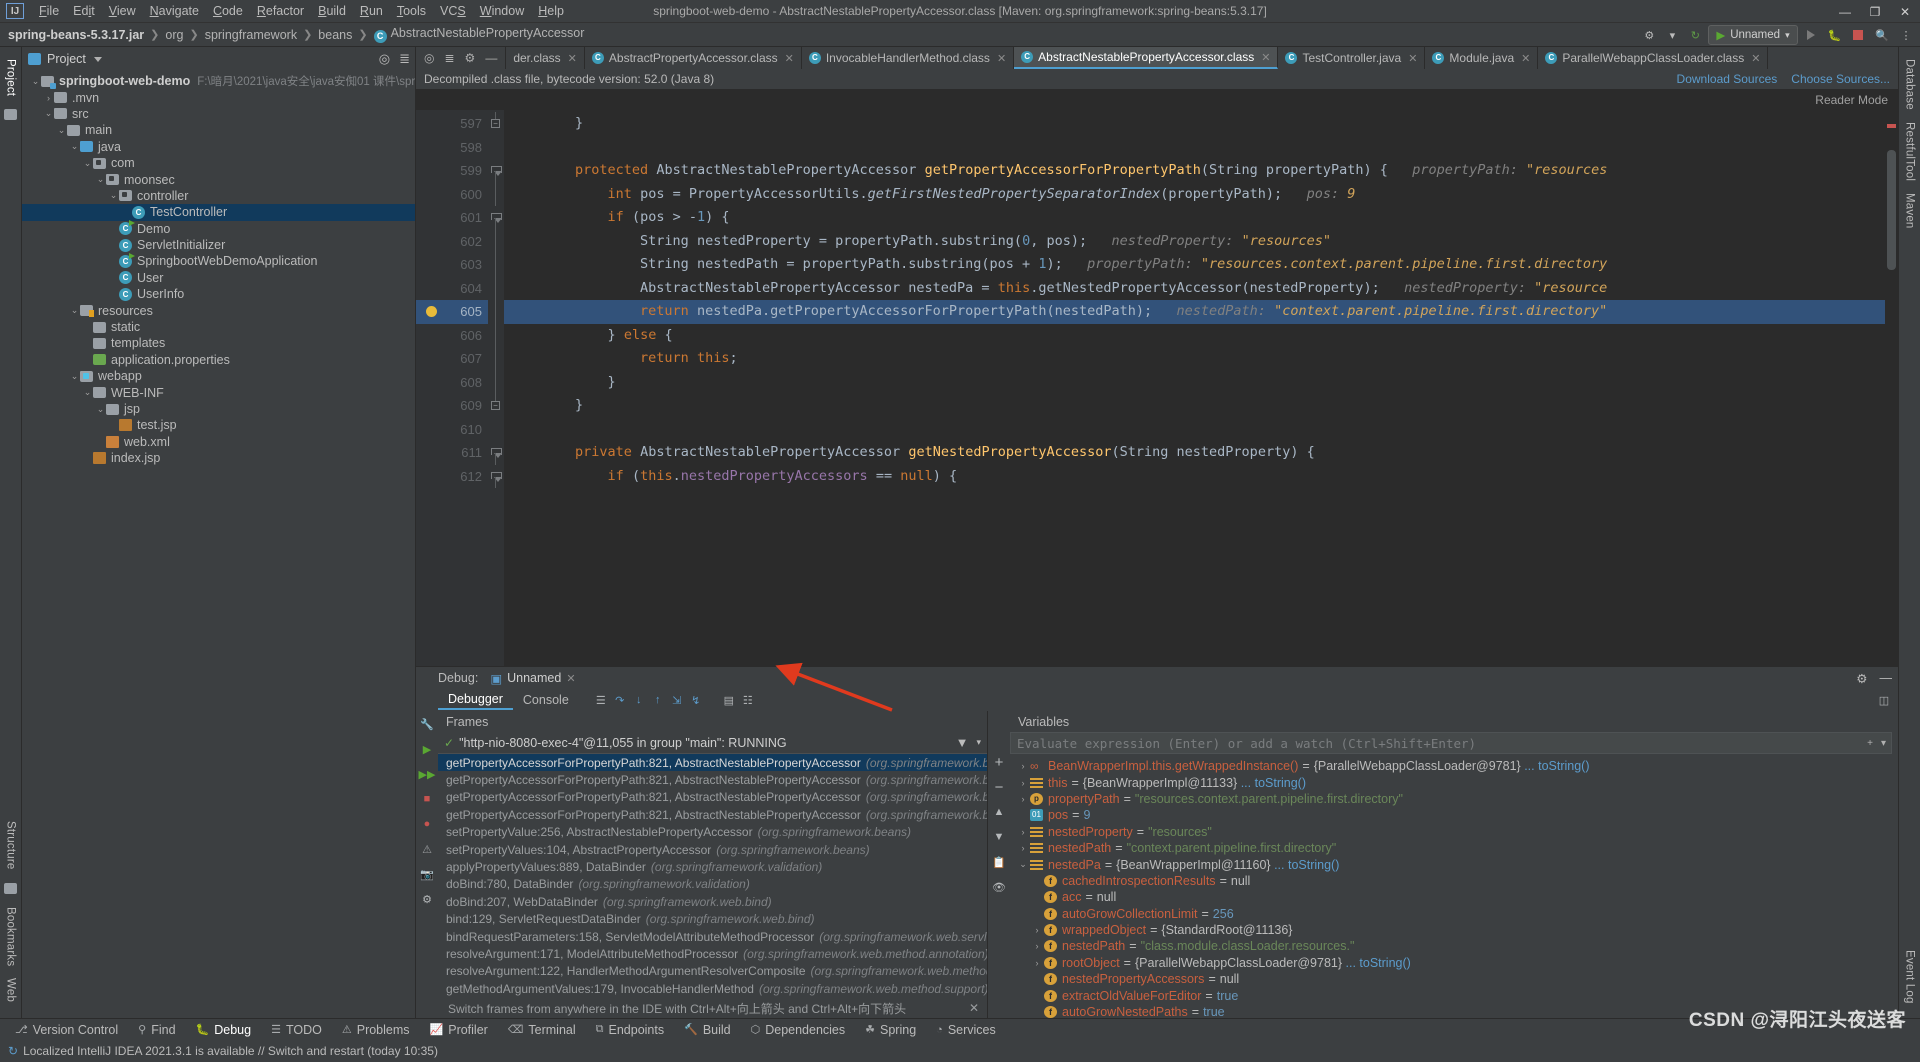  I want to click on bottom-tab-endpoints: ⧉ Endpoints, so click(630, 1030).